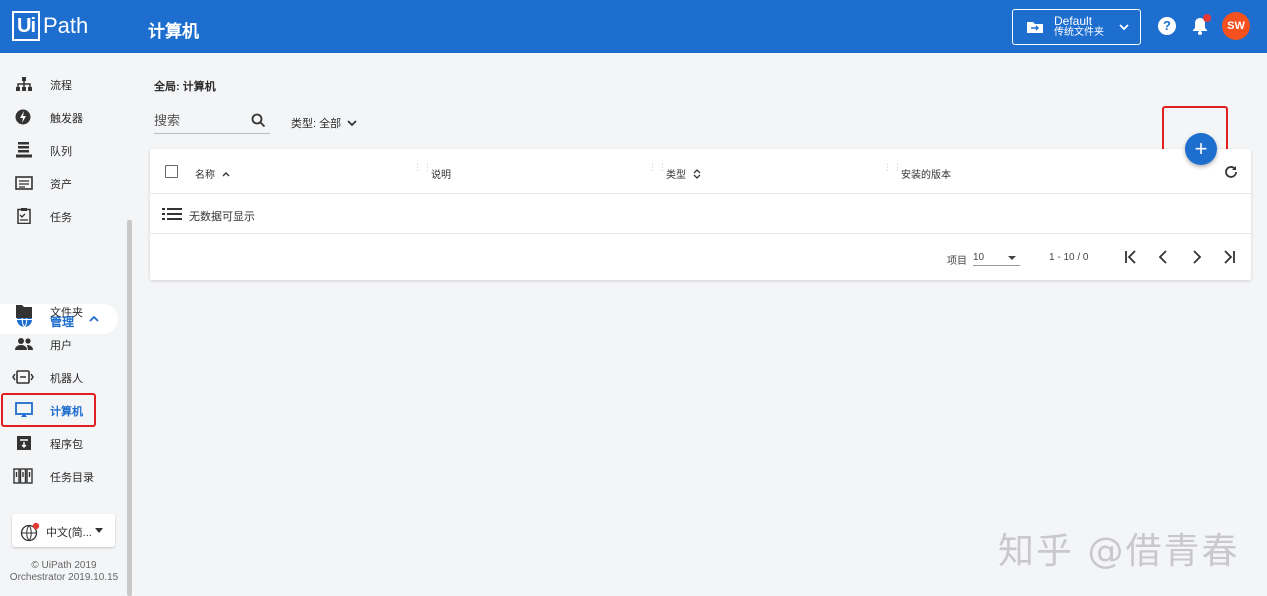  Describe the element at coordinates (199, 120) in the screenshot. I see `search-input` at that location.